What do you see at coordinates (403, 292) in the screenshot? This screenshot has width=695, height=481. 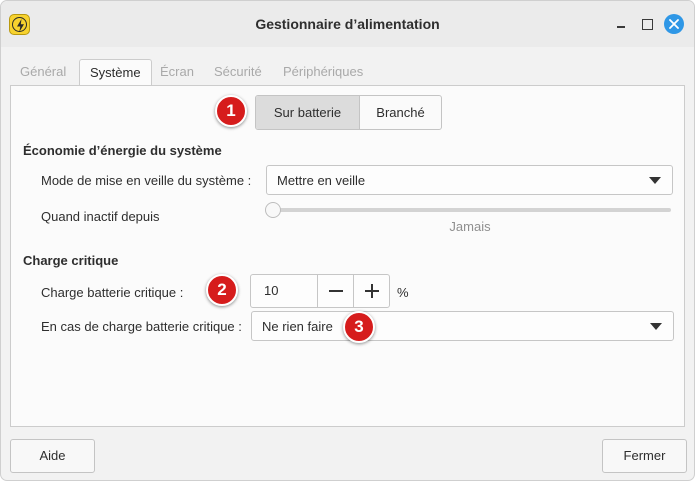 I see `critical-level-unit: %` at bounding box center [403, 292].